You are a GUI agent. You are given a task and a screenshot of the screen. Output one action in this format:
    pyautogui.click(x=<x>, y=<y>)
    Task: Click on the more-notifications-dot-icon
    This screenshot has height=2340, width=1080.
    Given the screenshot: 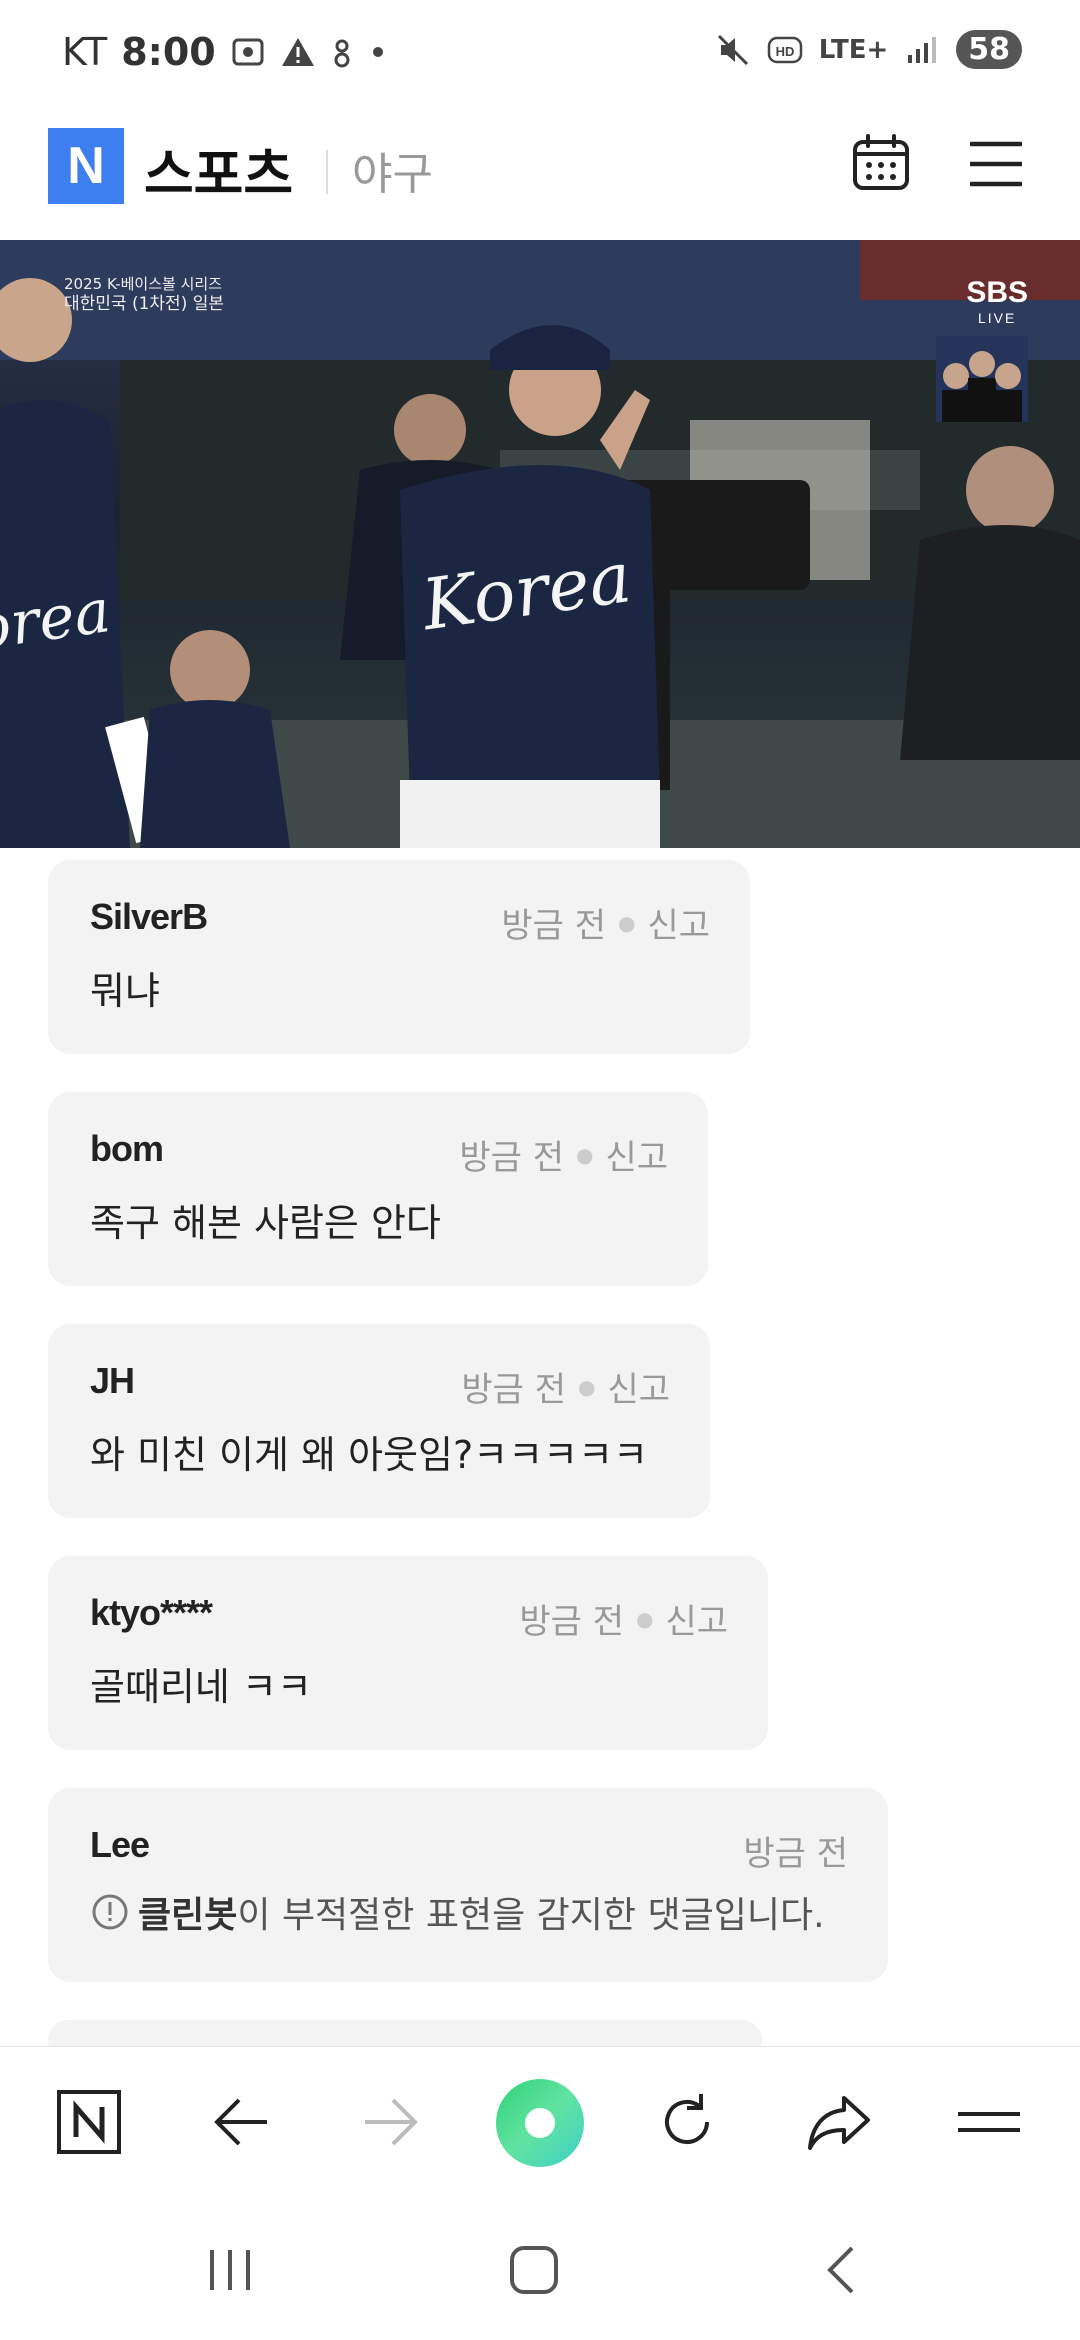 What is the action you would take?
    pyautogui.click(x=377, y=52)
    